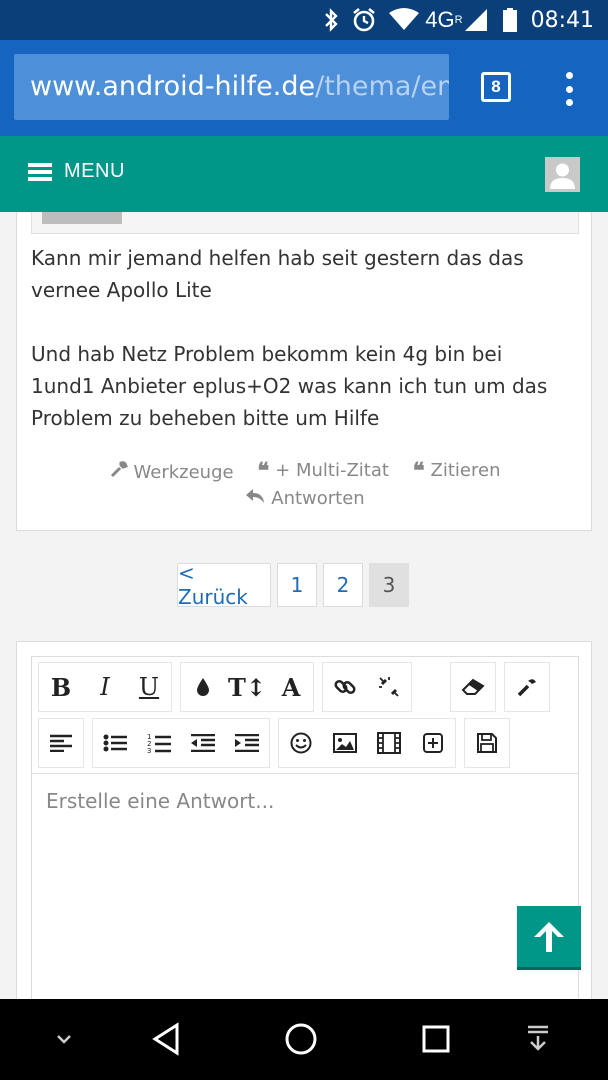  What do you see at coordinates (115, 743) in the screenshot?
I see `bullet-list-icon` at bounding box center [115, 743].